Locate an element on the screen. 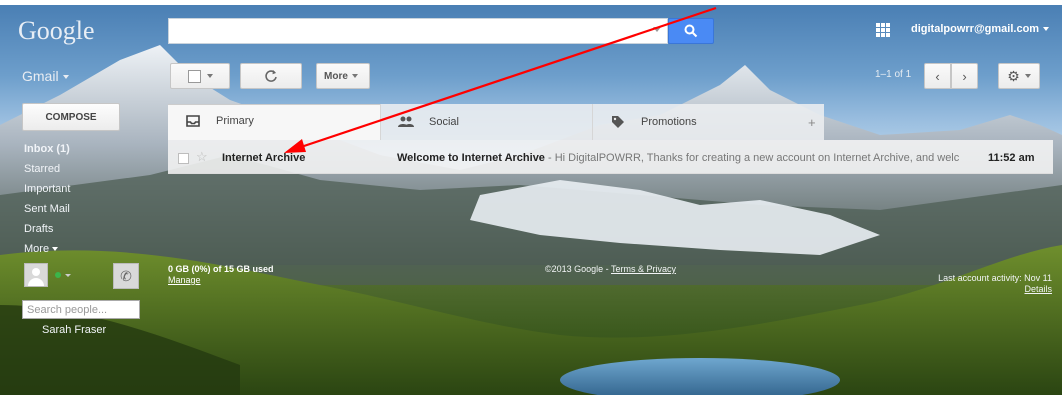  sidebar-item-more: More is located at coordinates (47, 250).